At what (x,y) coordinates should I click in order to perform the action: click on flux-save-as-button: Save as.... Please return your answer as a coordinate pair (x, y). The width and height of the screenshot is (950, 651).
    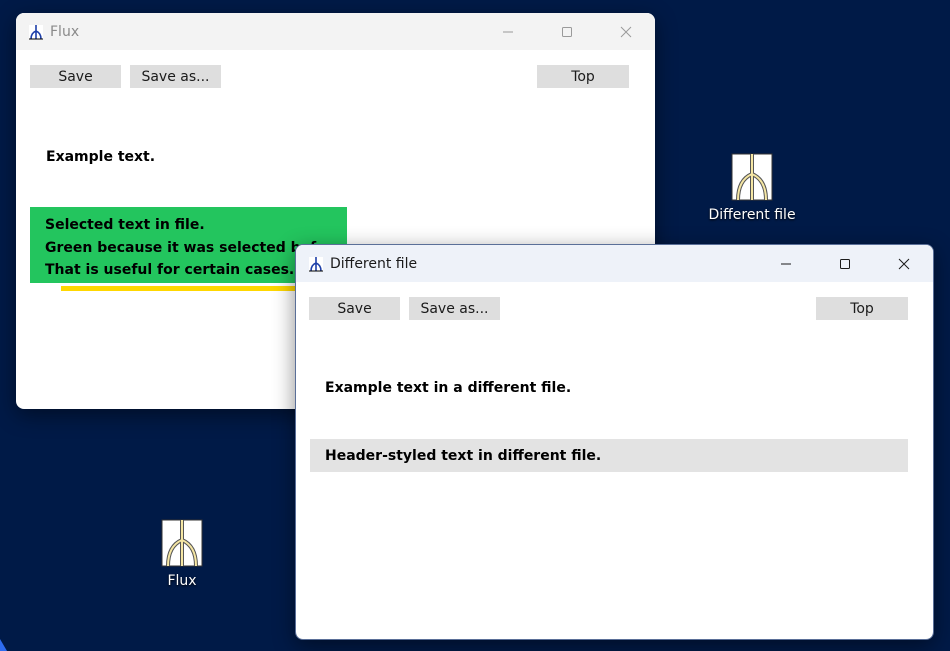
    Looking at the image, I should click on (175, 76).